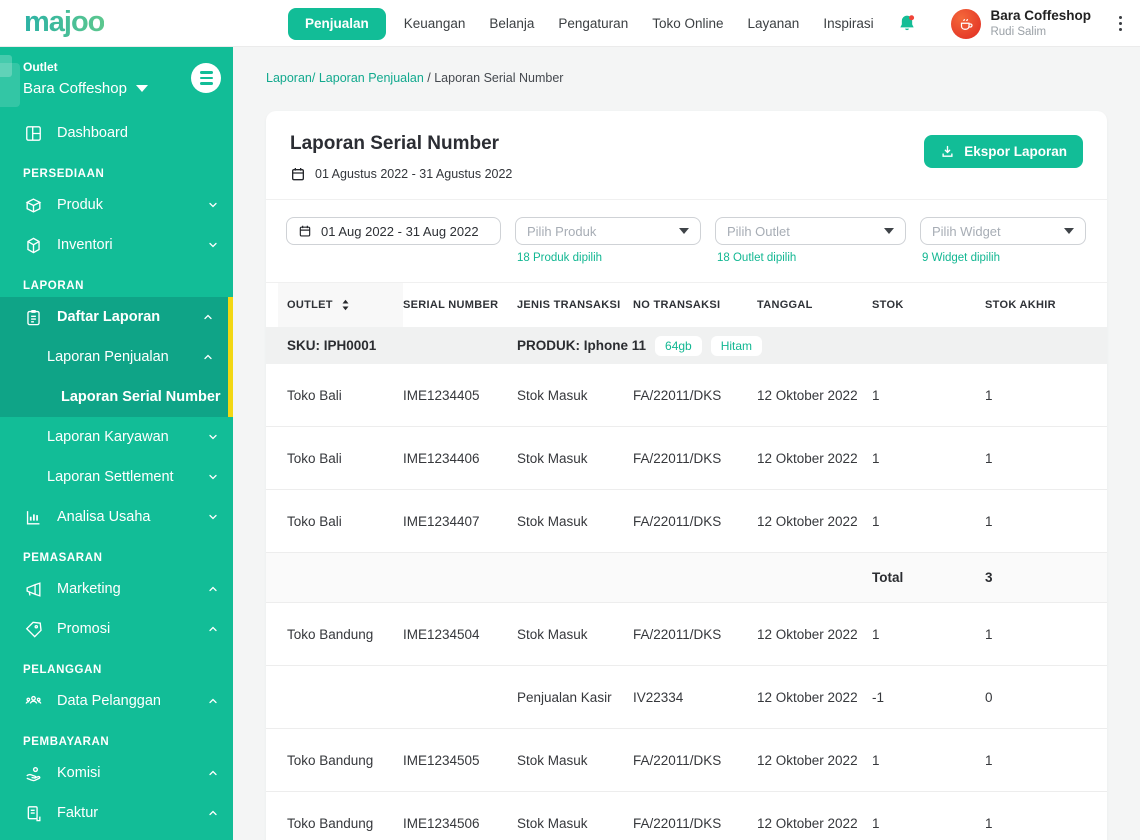 The width and height of the screenshot is (1140, 840). What do you see at coordinates (116, 589) in the screenshot?
I see `sidebar-item-marketing: Marketing` at bounding box center [116, 589].